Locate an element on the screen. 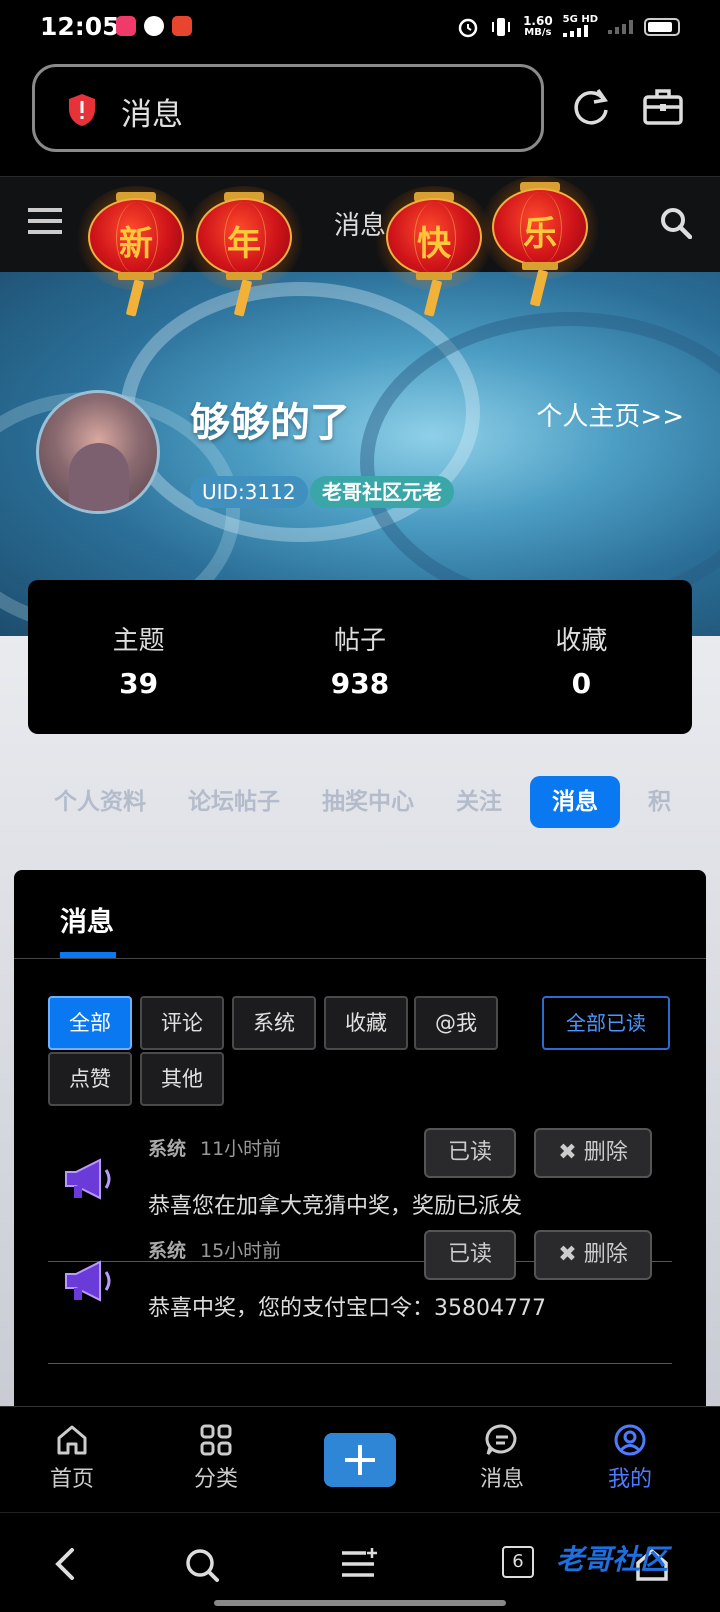 This screenshot has width=720, height=1612. message-time: 15小时前 is located at coordinates (241, 1251).